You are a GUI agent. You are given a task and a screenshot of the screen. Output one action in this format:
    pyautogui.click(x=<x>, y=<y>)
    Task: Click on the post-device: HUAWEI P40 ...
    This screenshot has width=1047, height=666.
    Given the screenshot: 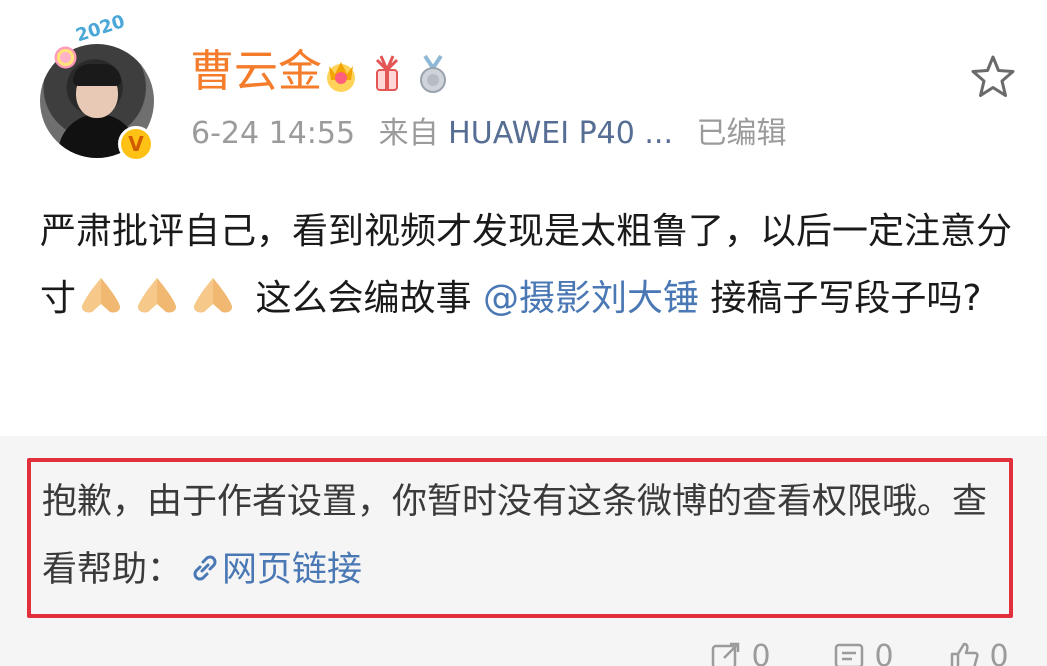 What is the action you would take?
    pyautogui.click(x=560, y=133)
    